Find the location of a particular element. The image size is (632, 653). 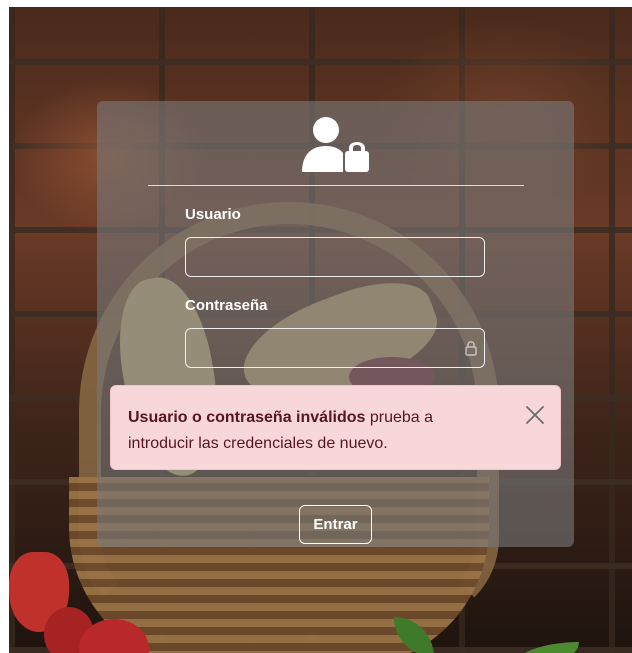

user-lock-icon is located at coordinates (335, 144).